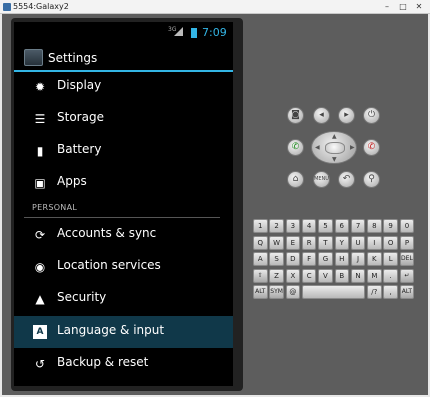 Image resolution: width=430 pixels, height=397 pixels. Describe the element at coordinates (123, 267) in the screenshot. I see `settings-item-location: ◉ Location services` at that location.